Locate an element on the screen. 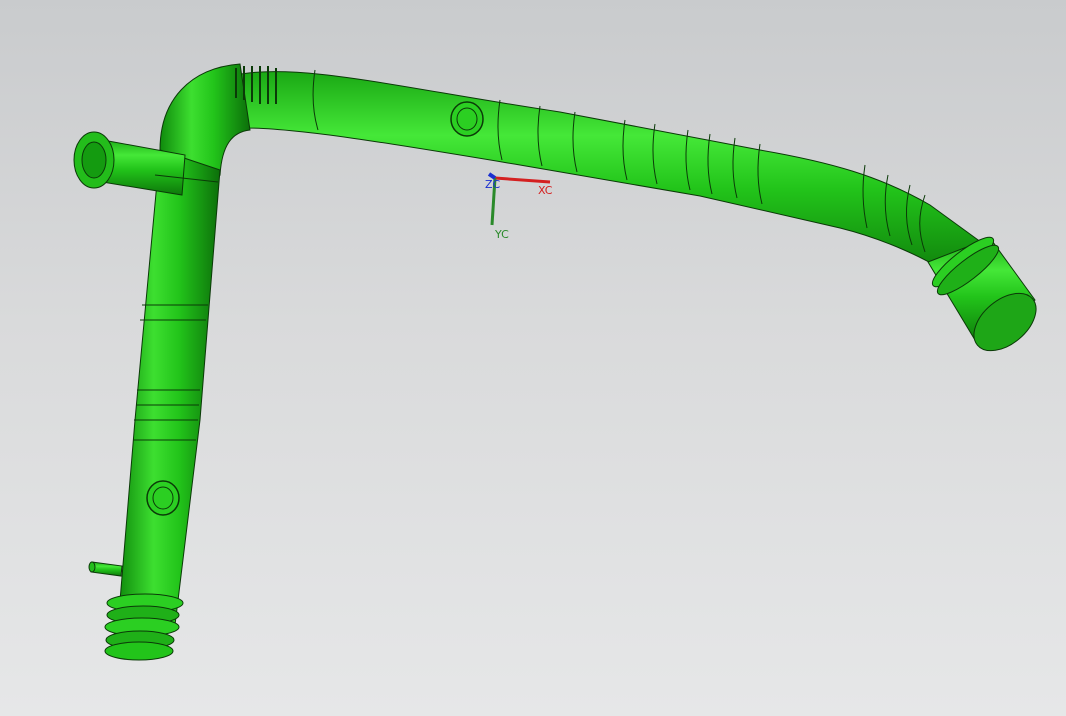 The image size is (1066, 716). triad-z-label: ZC is located at coordinates (493, 184).